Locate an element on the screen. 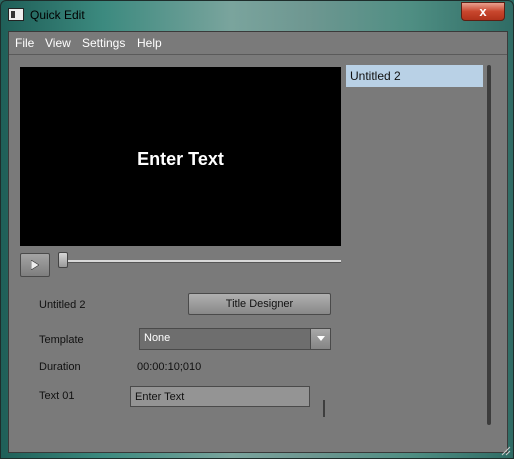 This screenshot has width=514, height=459. form-scrollbar is located at coordinates (324, 408).